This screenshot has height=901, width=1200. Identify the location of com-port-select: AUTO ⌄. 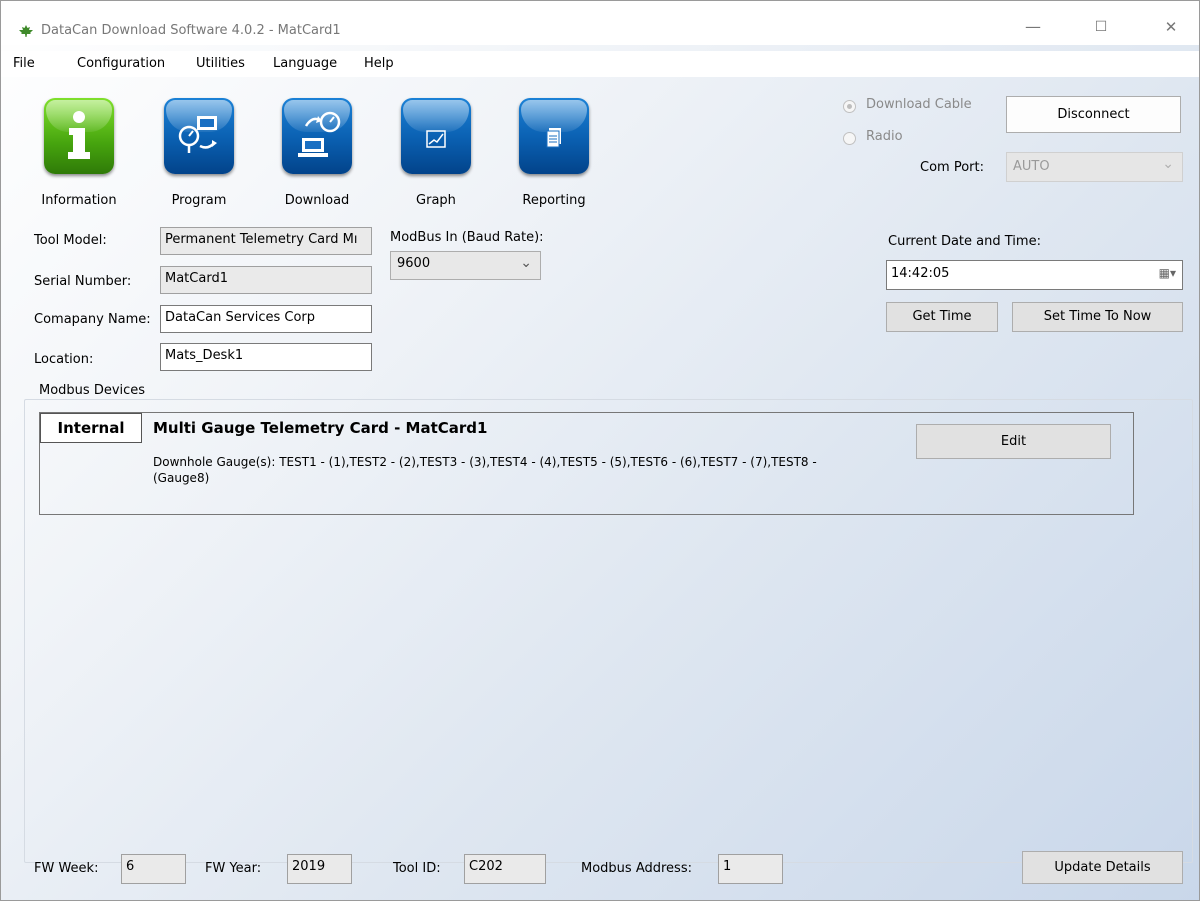
(1094, 167).